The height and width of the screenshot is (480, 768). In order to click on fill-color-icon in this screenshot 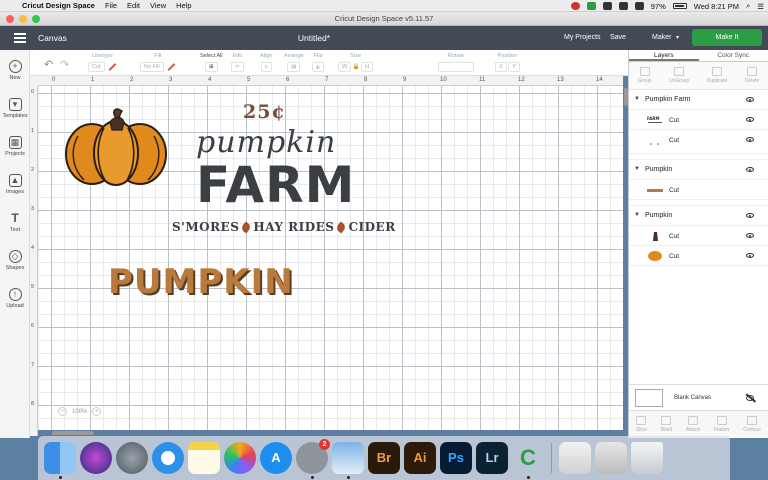, I will do `click(171, 66)`.